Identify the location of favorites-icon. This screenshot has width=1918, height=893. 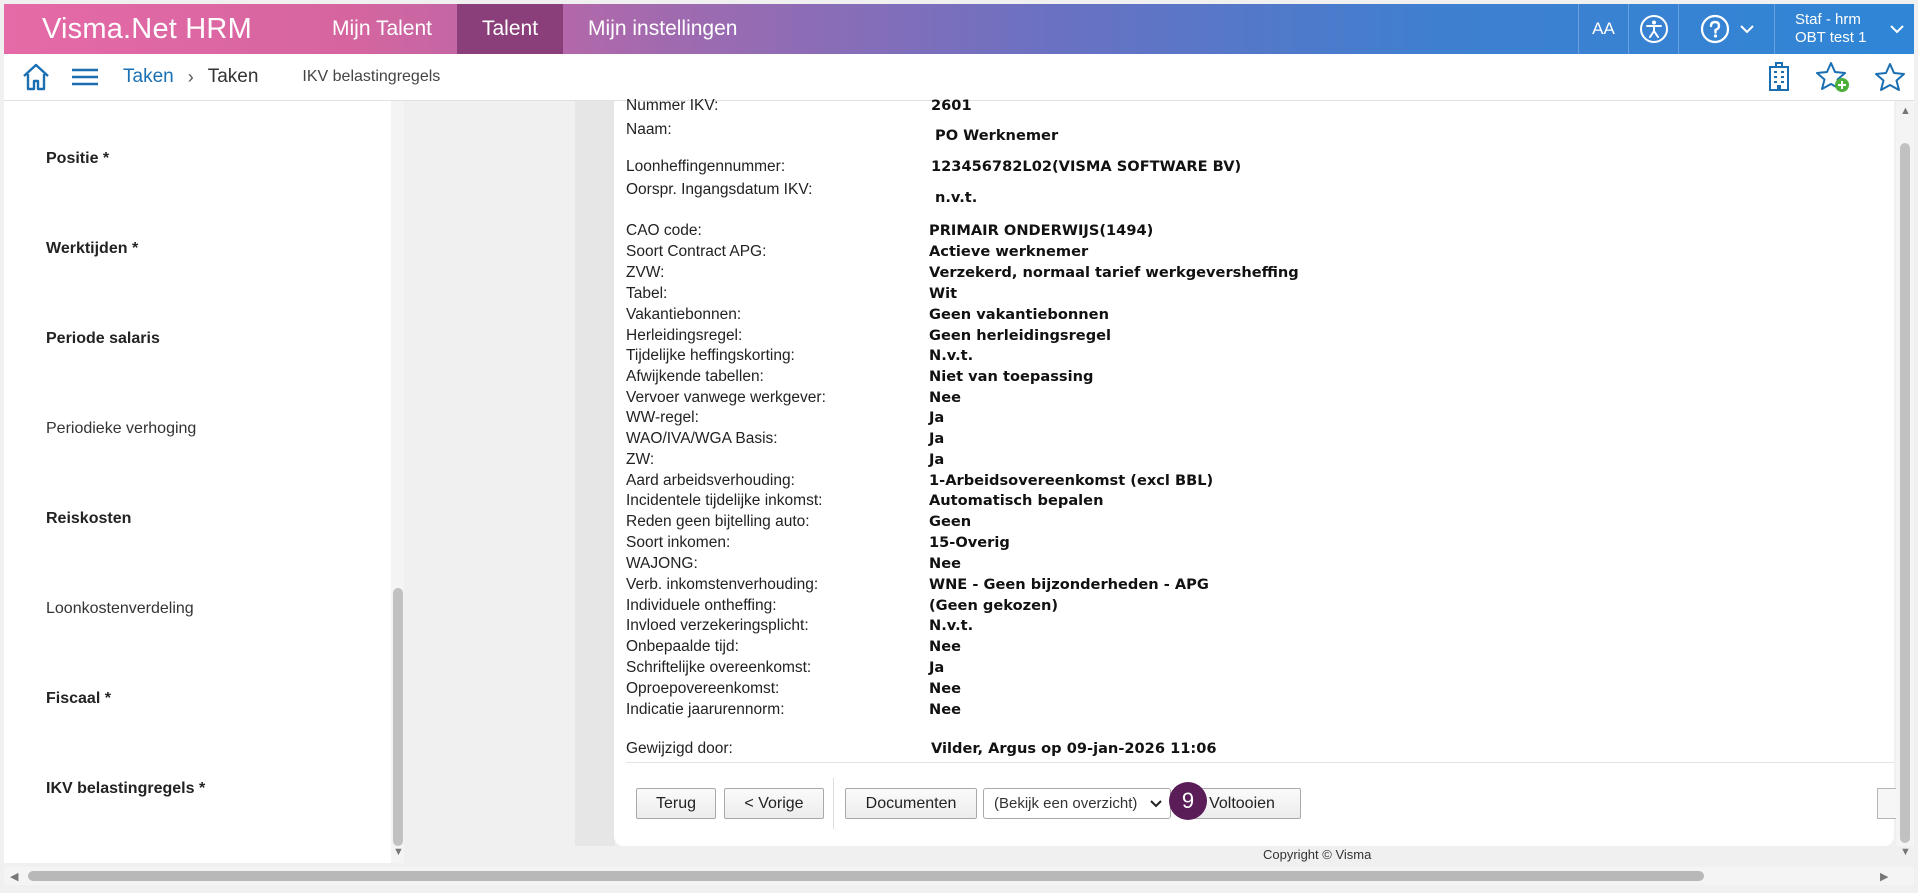
(1890, 77).